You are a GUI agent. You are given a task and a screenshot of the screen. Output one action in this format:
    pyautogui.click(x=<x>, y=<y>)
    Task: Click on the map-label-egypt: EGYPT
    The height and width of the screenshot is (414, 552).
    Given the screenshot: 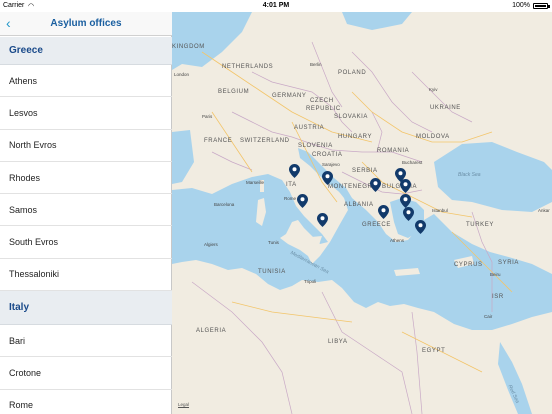 What is the action you would take?
    pyautogui.click(x=434, y=351)
    